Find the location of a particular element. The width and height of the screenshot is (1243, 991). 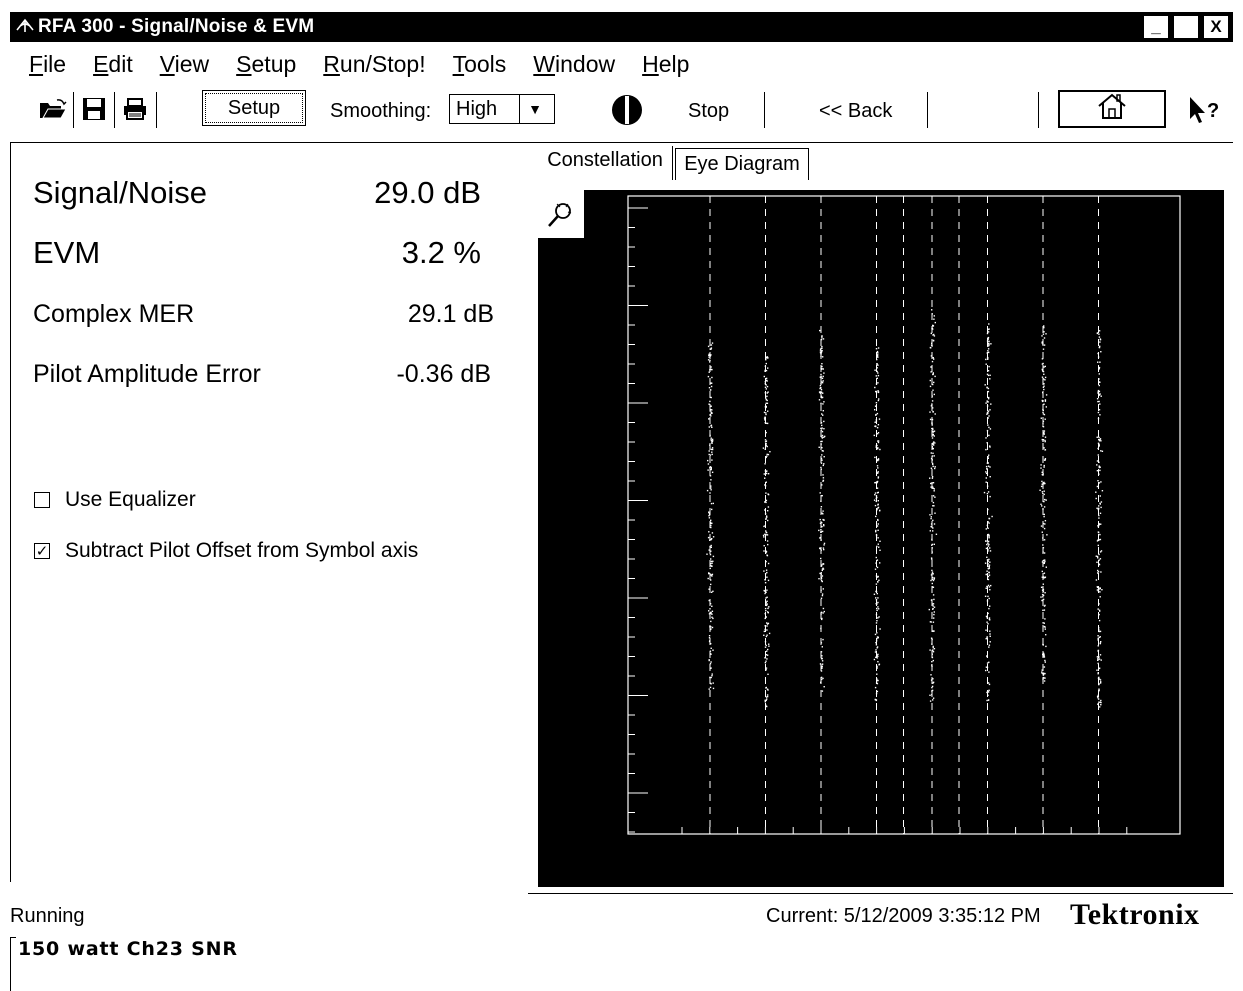

footer-border is located at coordinates (10, 964).